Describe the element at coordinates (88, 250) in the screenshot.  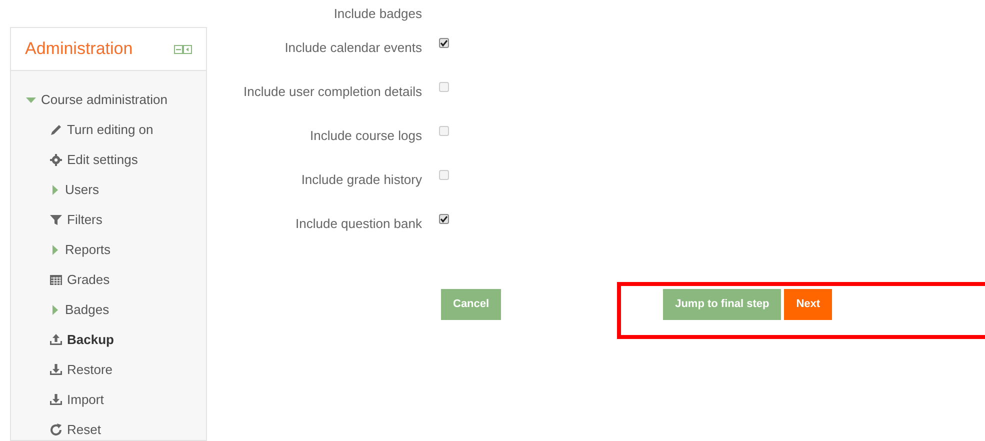
I see `sidebar-item: Reports` at that location.